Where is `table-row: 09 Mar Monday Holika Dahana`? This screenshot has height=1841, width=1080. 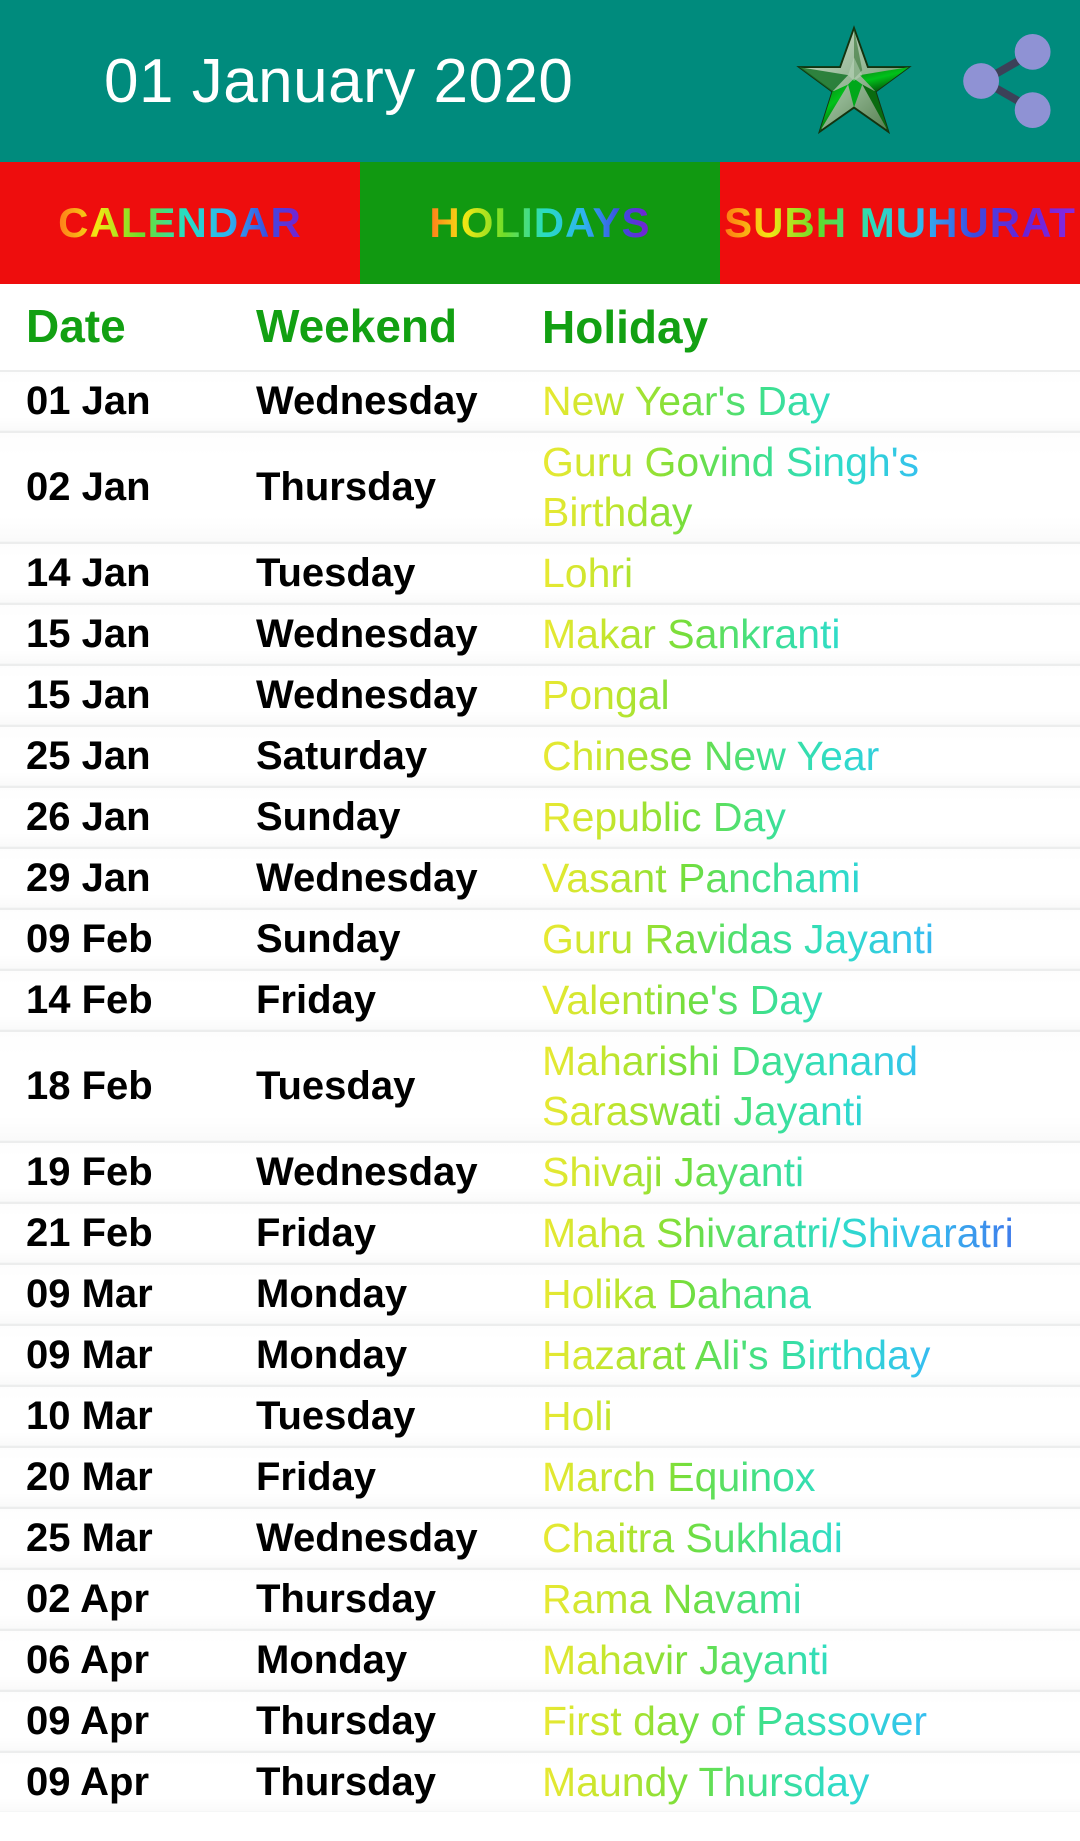 table-row: 09 Mar Monday Holika Dahana is located at coordinates (540, 1294).